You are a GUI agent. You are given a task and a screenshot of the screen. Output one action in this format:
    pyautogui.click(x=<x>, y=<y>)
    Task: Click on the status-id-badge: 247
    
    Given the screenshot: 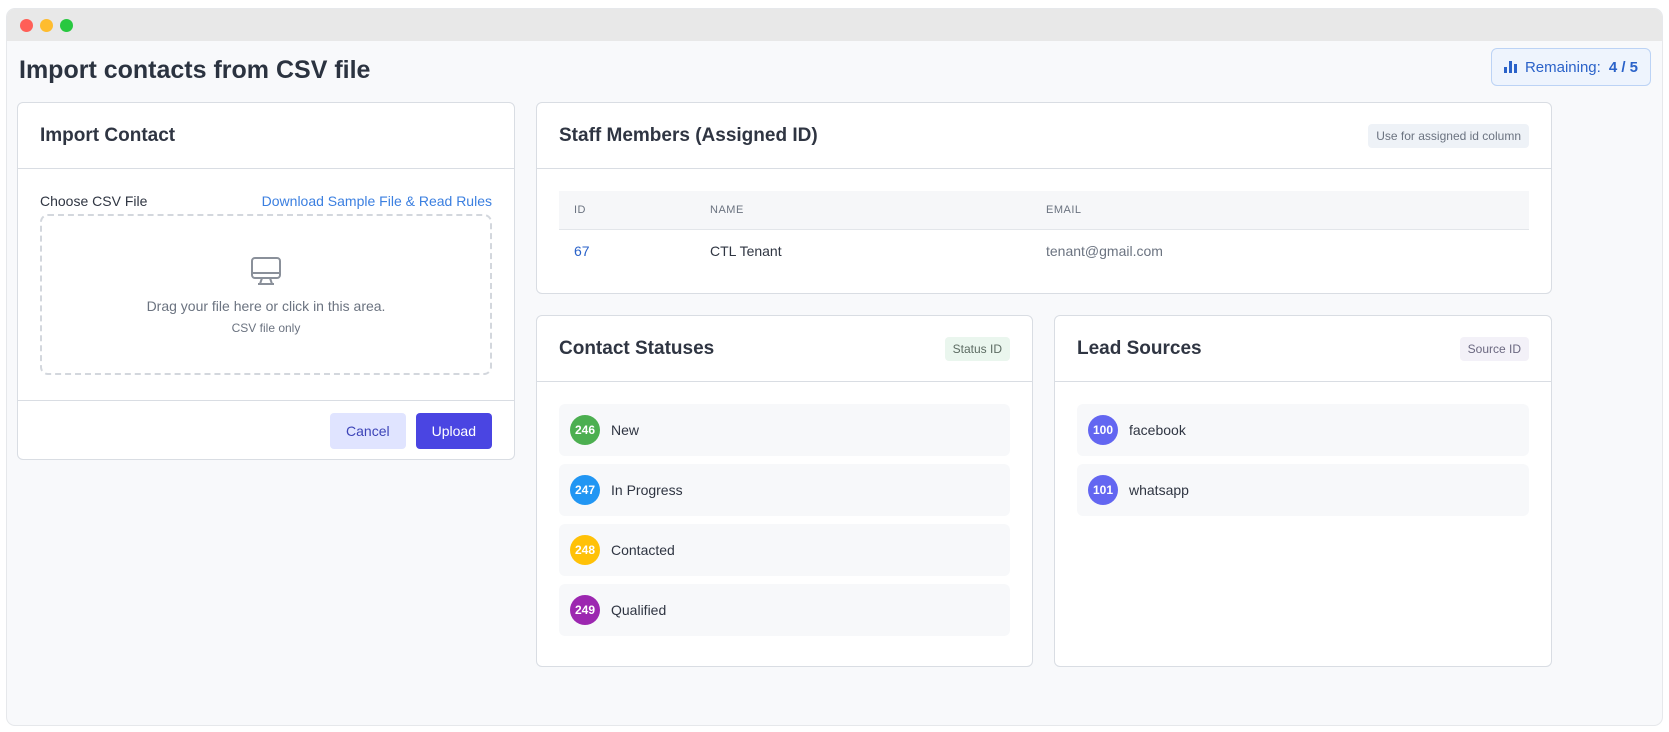 What is the action you would take?
    pyautogui.click(x=585, y=490)
    